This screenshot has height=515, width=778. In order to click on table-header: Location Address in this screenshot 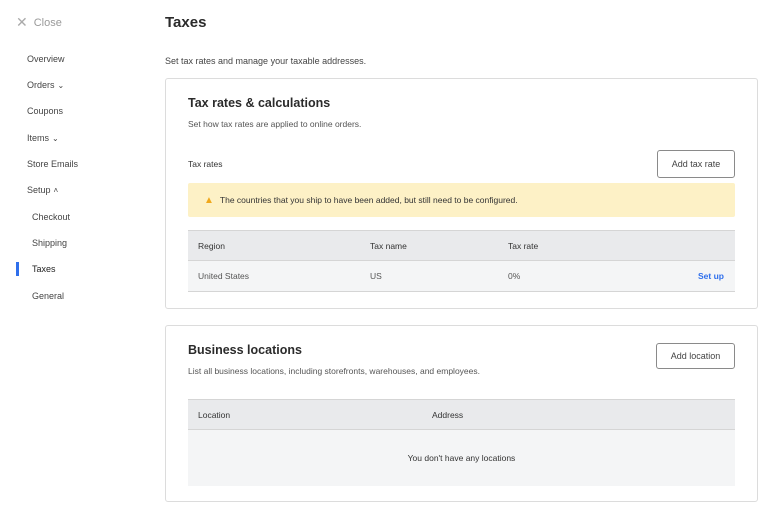, I will do `click(461, 414)`.